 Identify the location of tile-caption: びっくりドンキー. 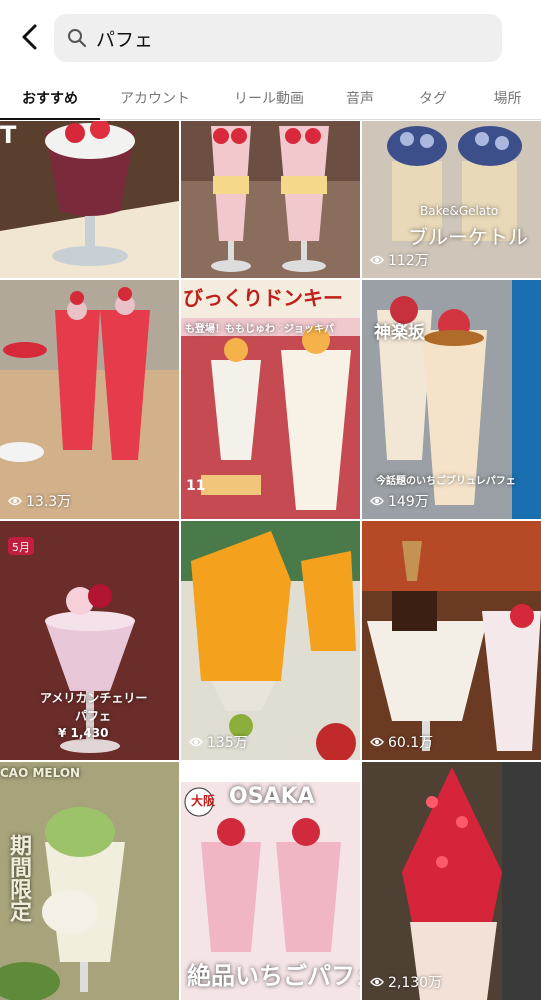
(263, 298).